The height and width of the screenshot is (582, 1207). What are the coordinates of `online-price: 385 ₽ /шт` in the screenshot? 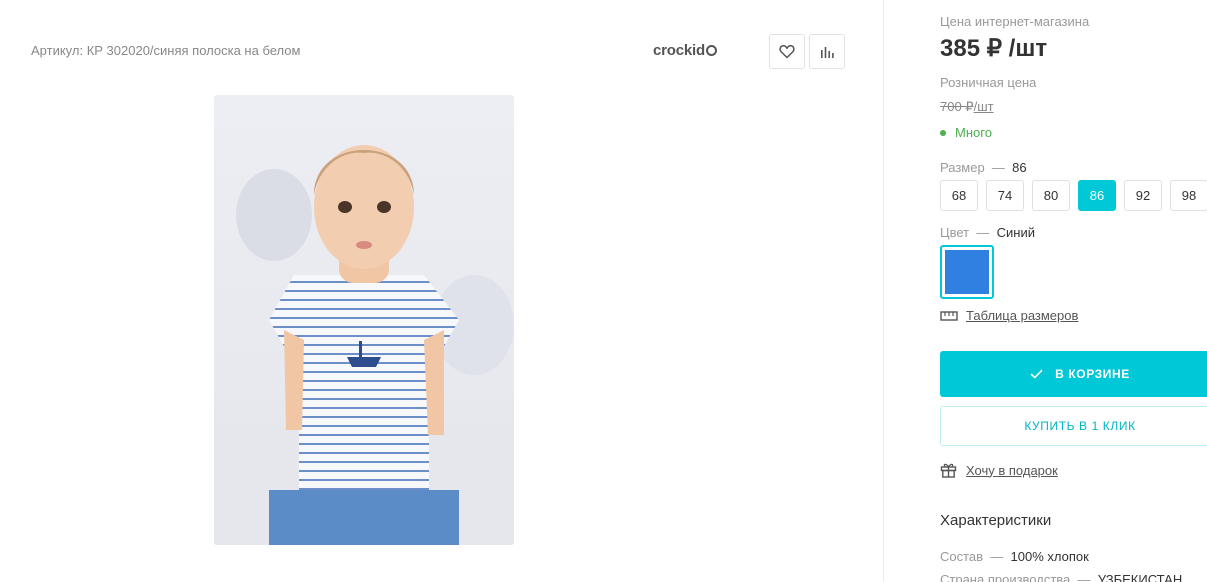 It's located at (994, 48).